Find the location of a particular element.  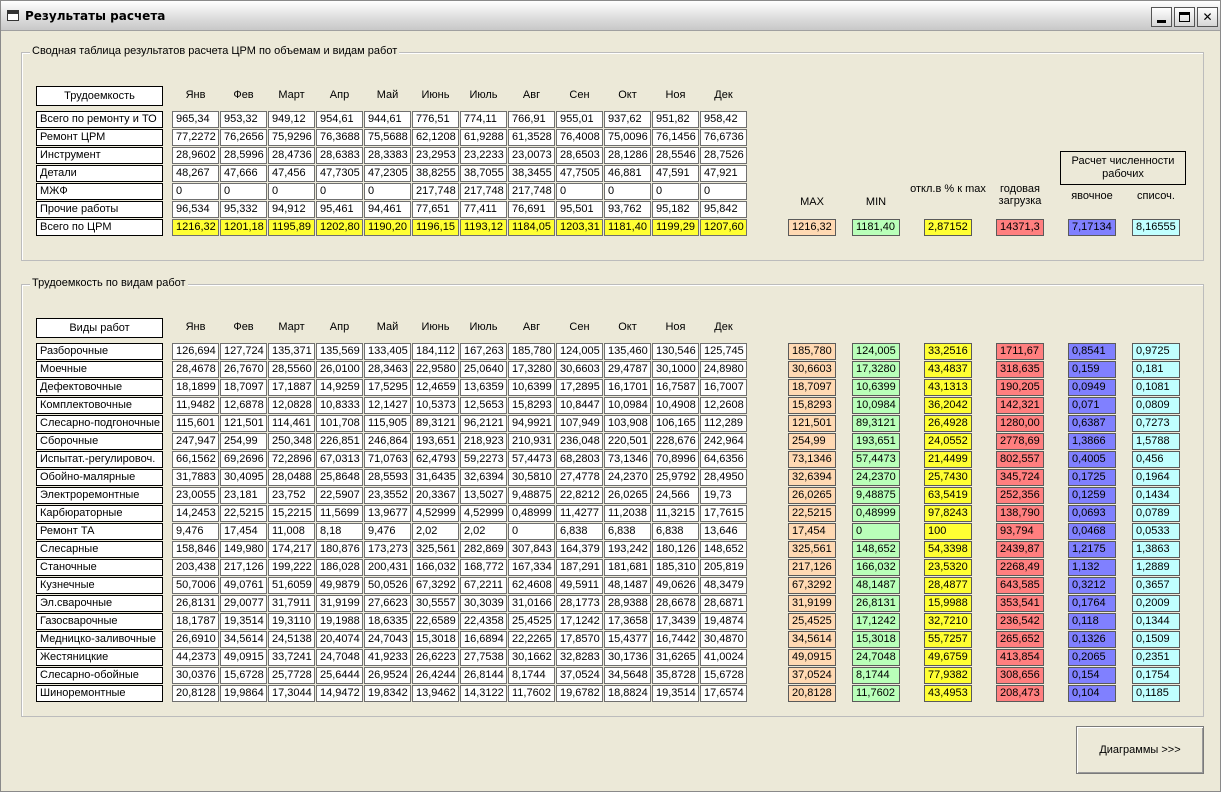

work-type-cell: 2,02 is located at coordinates (435, 531).